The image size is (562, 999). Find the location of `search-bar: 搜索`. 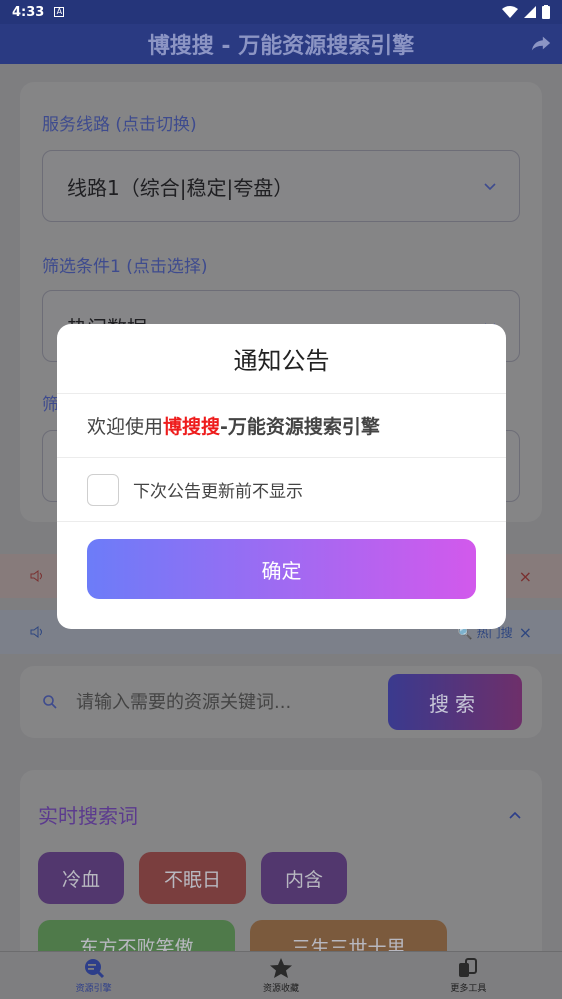

search-bar: 搜索 is located at coordinates (281, 702).